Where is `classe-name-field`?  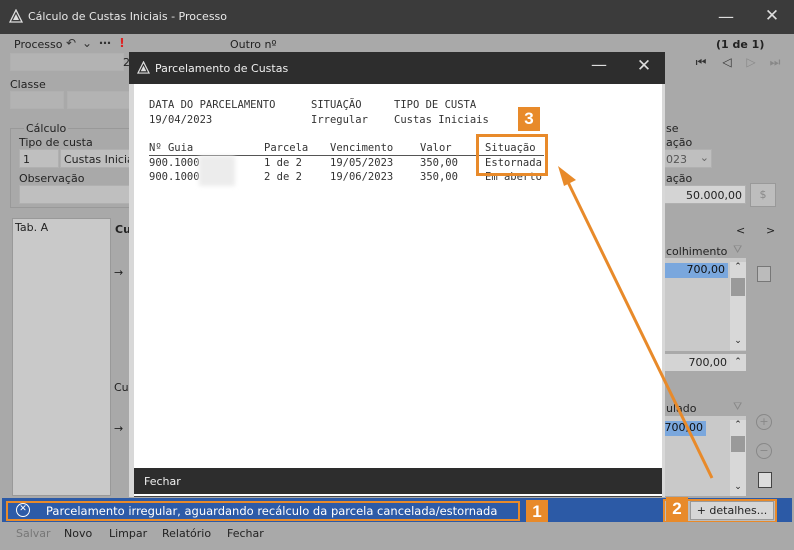 classe-name-field is located at coordinates (99, 100).